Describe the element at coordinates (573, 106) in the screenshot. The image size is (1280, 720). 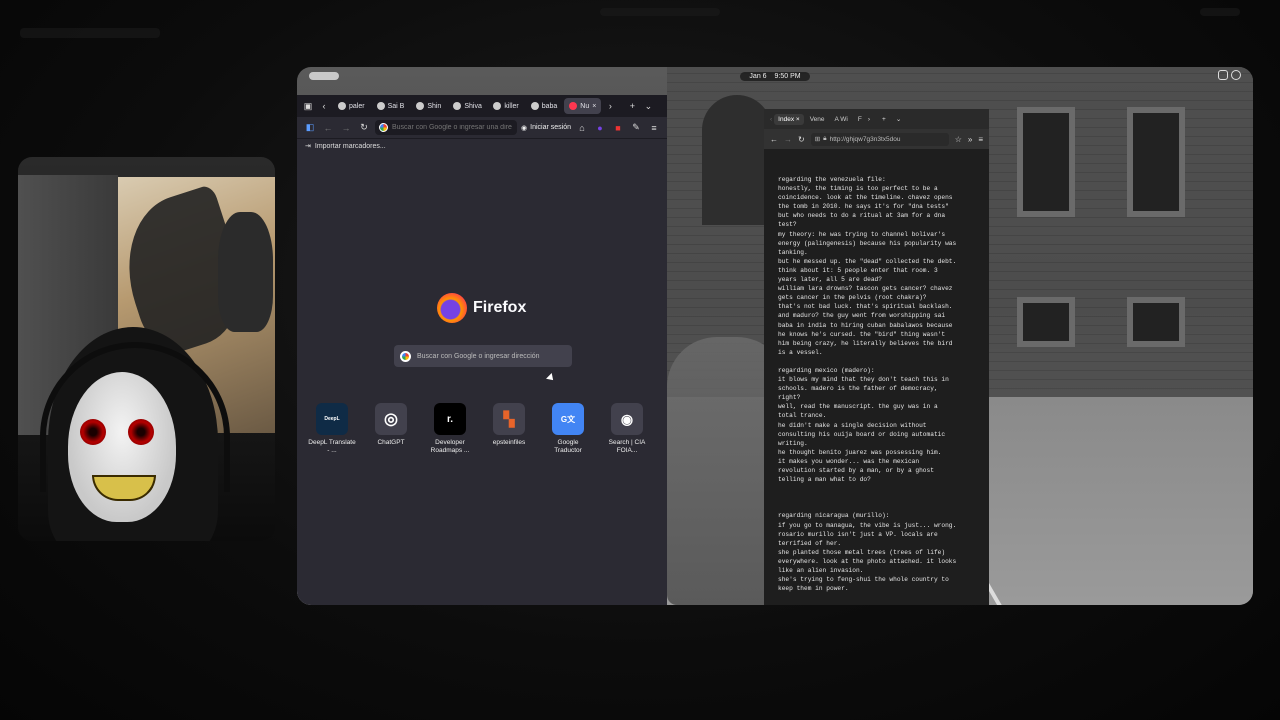
I see `firefox-favicon-icon` at that location.